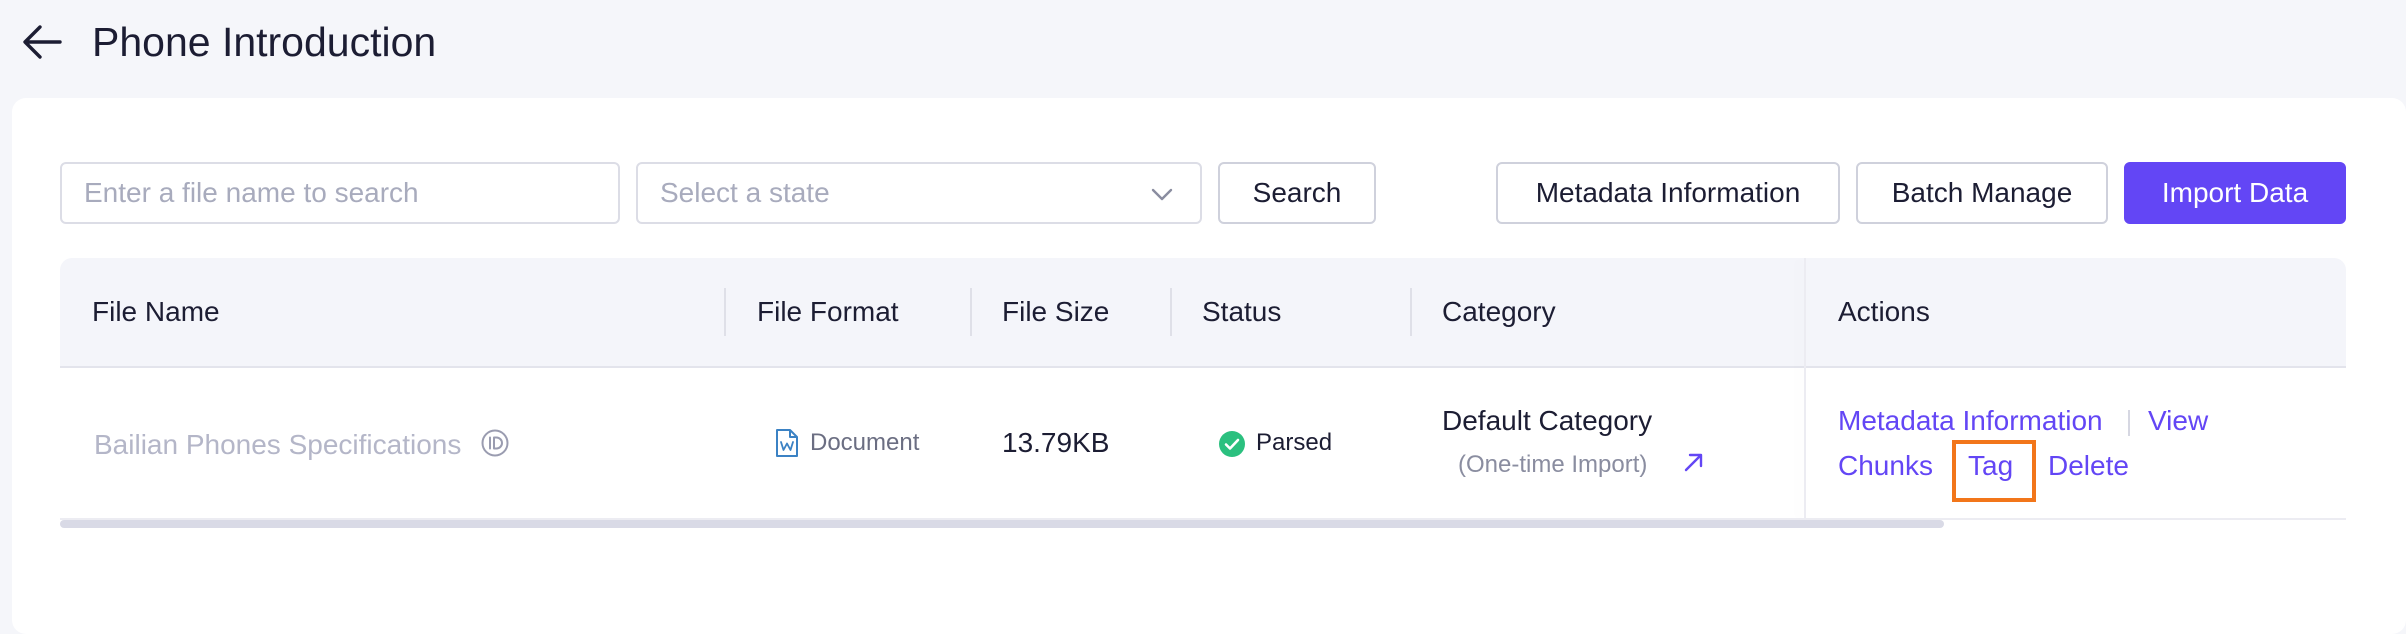 Image resolution: width=2406 pixels, height=634 pixels. What do you see at coordinates (1884, 311) in the screenshot?
I see `column-header-actions: Actions` at bounding box center [1884, 311].